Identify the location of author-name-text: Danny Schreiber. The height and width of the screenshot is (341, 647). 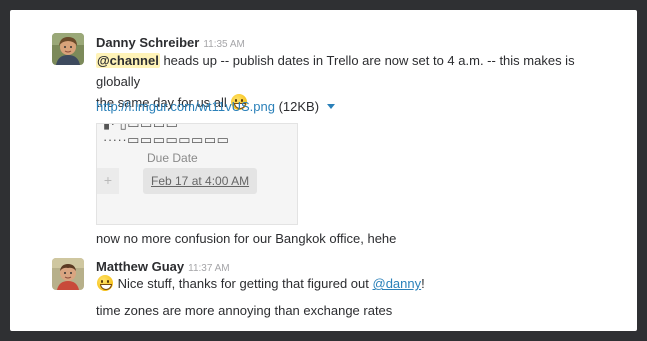
(147, 42).